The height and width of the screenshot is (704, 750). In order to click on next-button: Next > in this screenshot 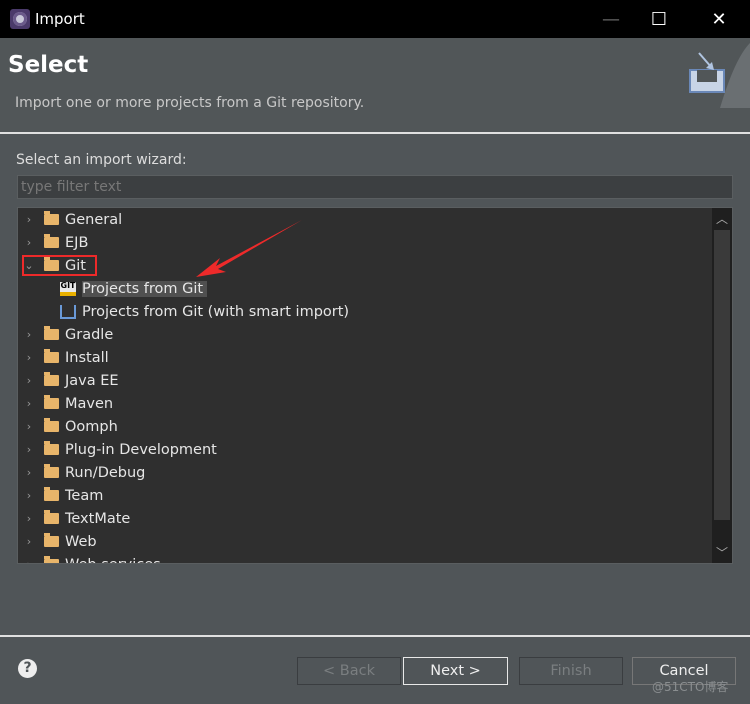, I will do `click(455, 671)`.